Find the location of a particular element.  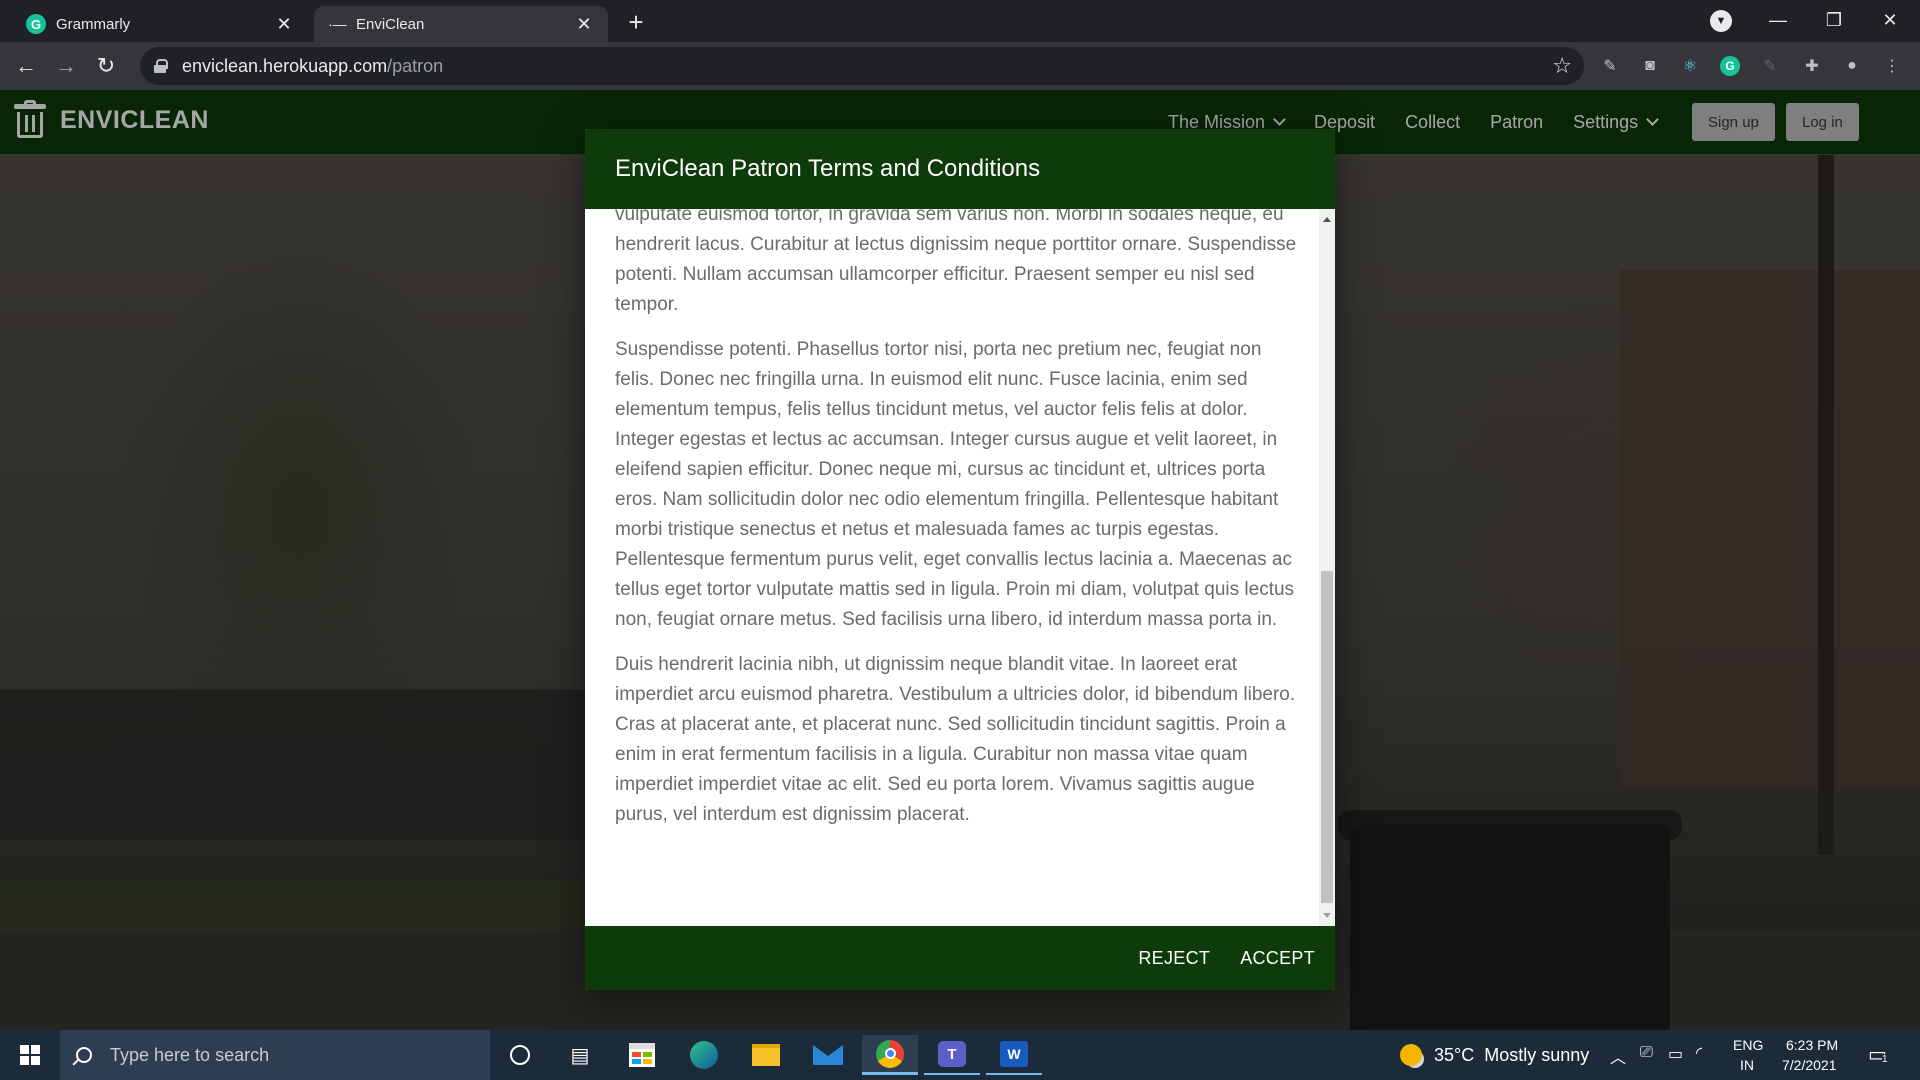

restore-icon: ❐ is located at coordinates (1834, 20).